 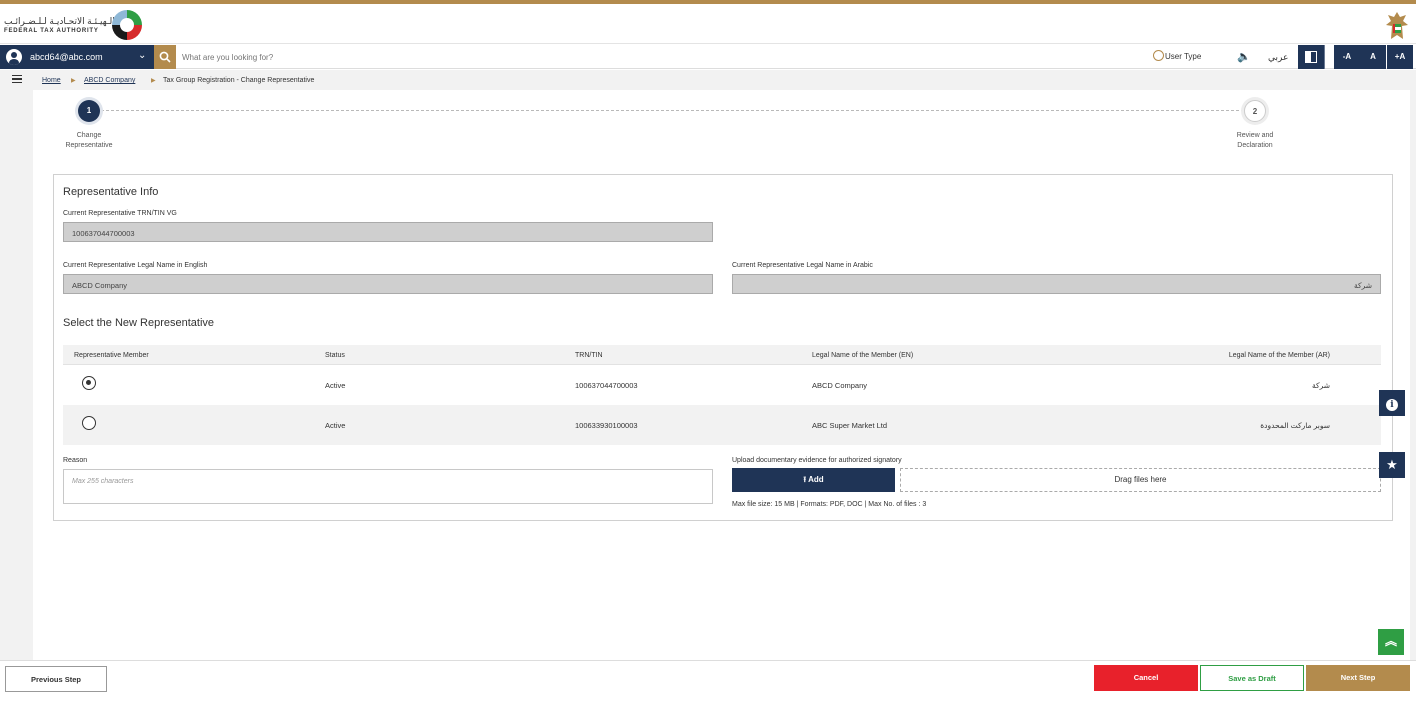 What do you see at coordinates (1252, 678) in the screenshot?
I see `save-draft-button: Save as Draft` at bounding box center [1252, 678].